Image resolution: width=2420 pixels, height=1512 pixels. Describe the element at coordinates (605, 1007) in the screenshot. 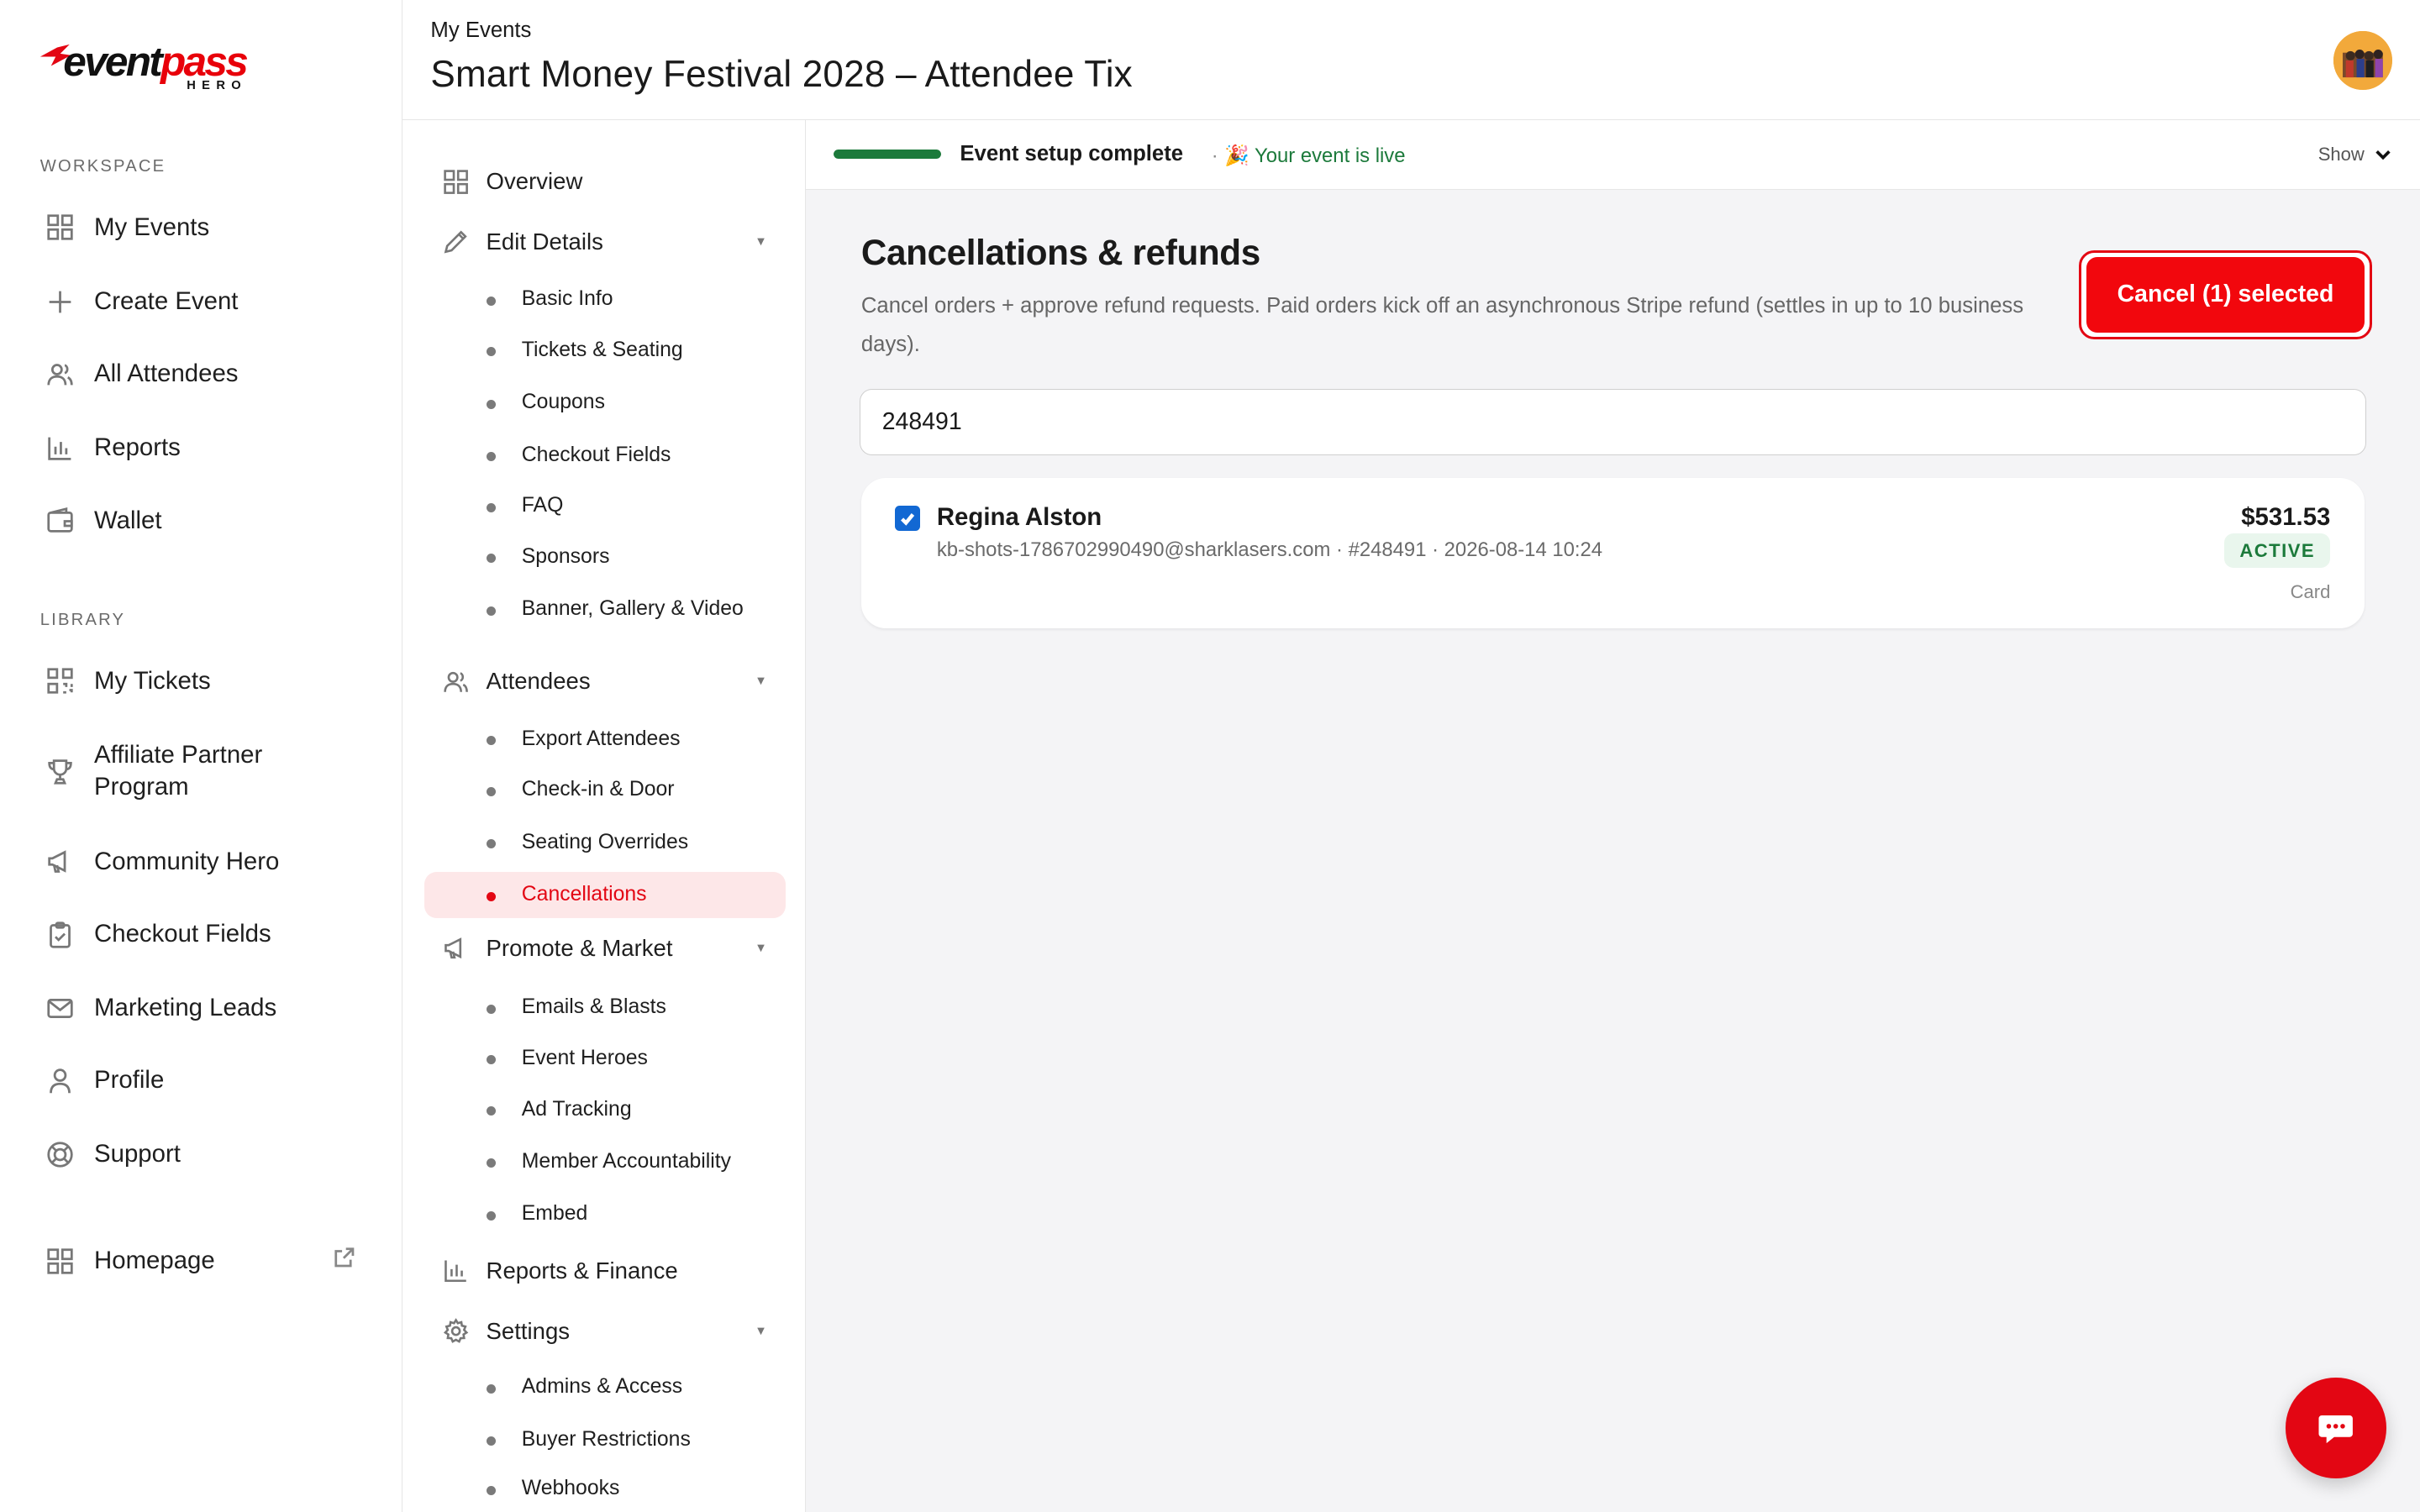

I see `subnav-emails-blasts: Emails & Blasts` at that location.